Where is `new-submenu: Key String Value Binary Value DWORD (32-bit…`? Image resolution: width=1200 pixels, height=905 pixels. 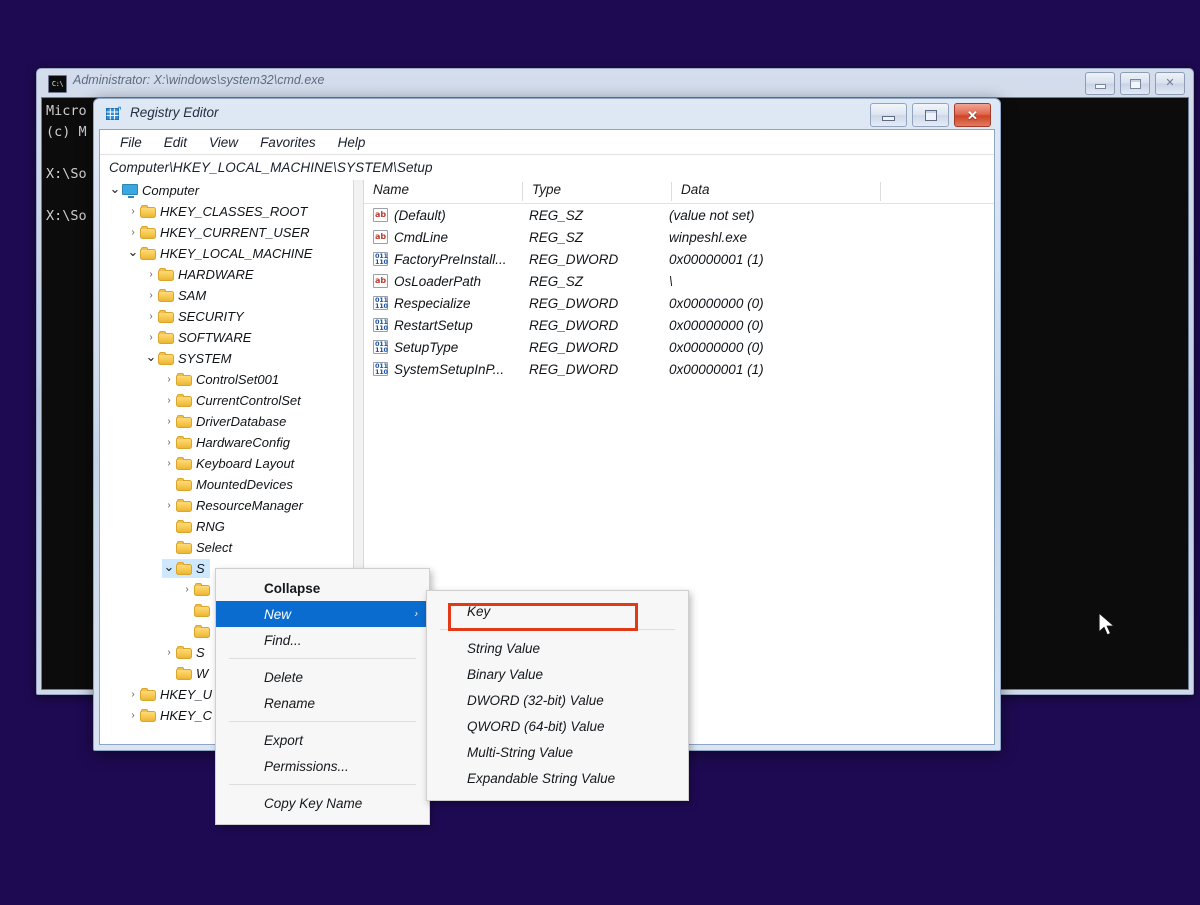 new-submenu: Key String Value Binary Value DWORD (32-bit… is located at coordinates (557, 695).